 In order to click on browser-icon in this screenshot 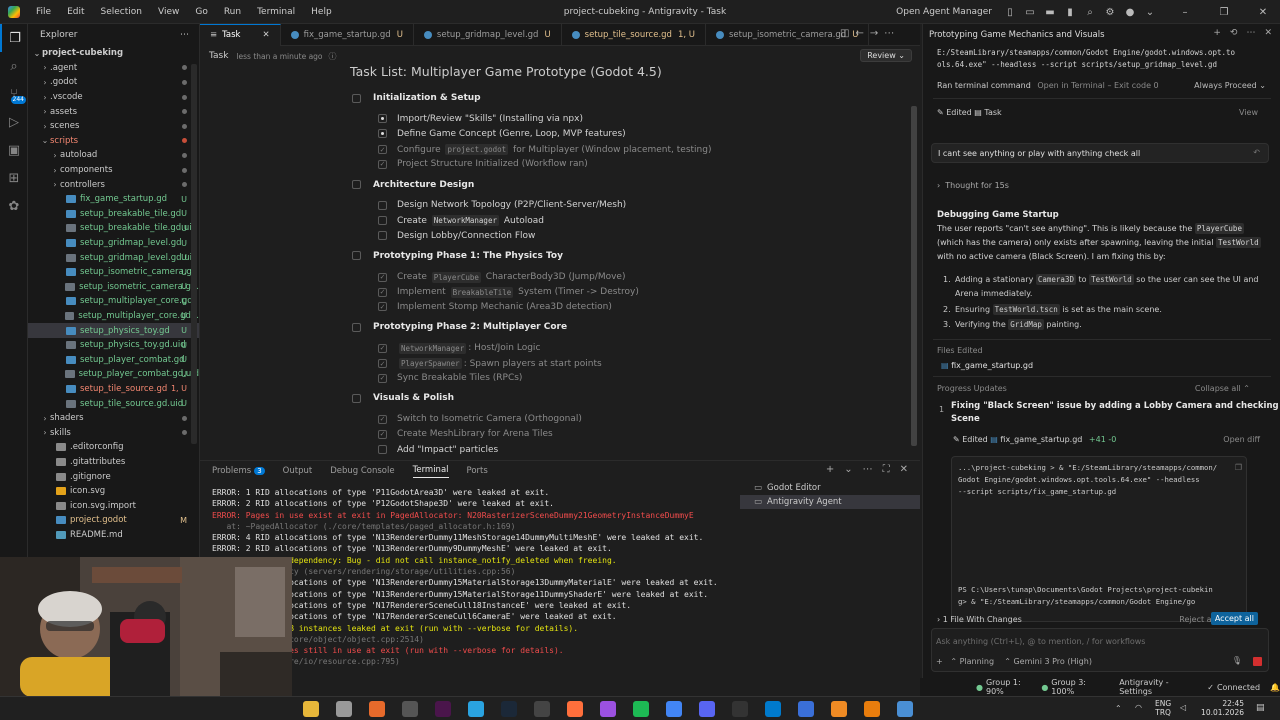, I will do `click(476, 709)`.